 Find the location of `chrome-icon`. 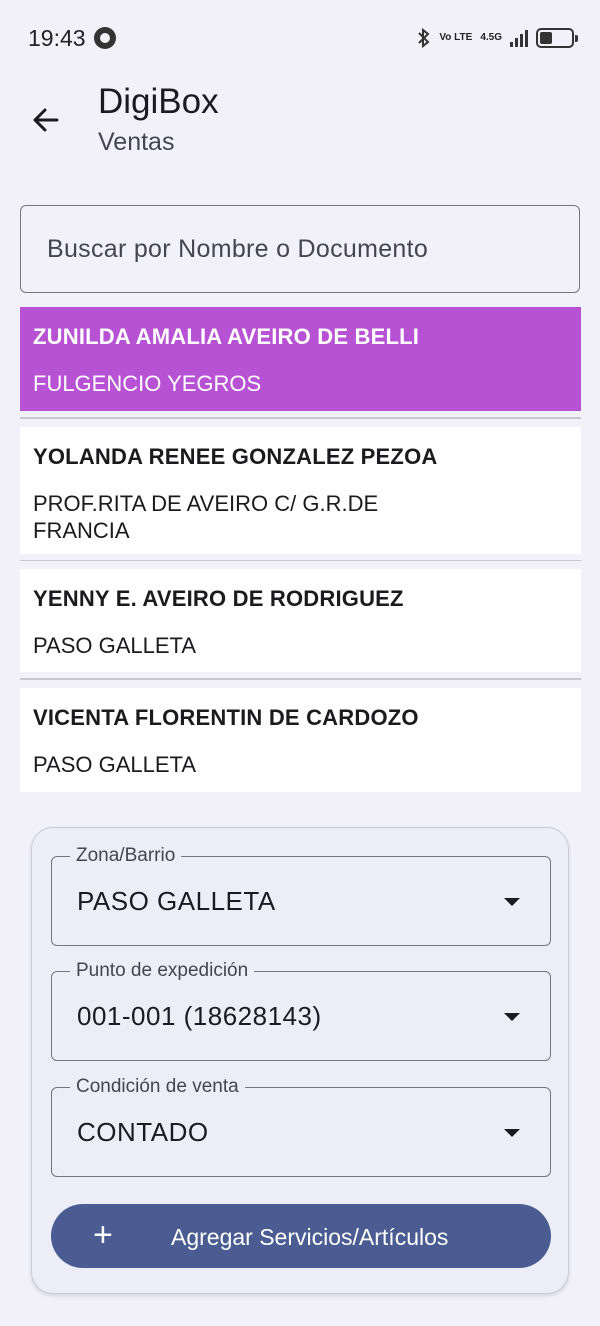

chrome-icon is located at coordinates (104, 38).